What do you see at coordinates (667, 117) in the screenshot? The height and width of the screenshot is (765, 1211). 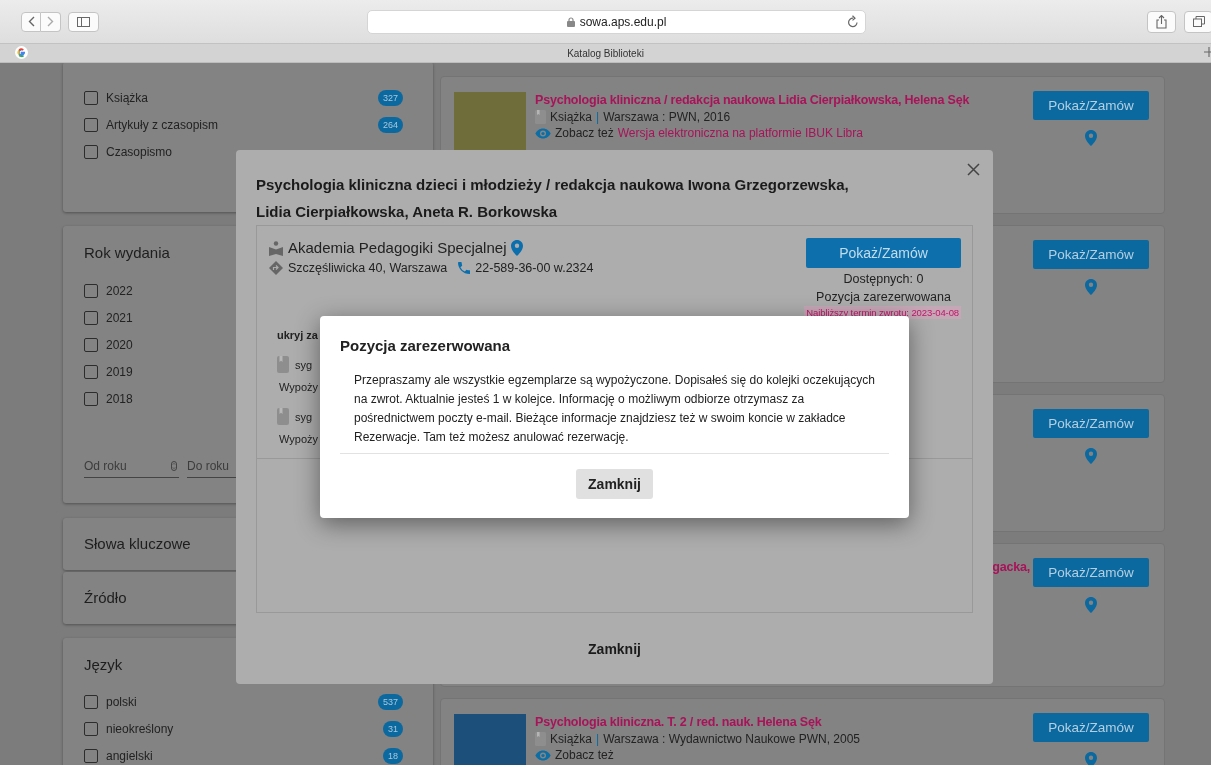 I see `publication-info: Warszawa : PWN, 2016` at bounding box center [667, 117].